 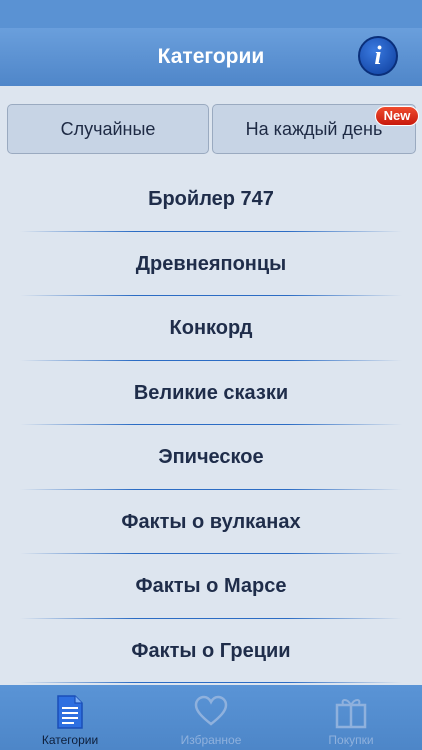 I want to click on random-button: Случайные, so click(x=108, y=129).